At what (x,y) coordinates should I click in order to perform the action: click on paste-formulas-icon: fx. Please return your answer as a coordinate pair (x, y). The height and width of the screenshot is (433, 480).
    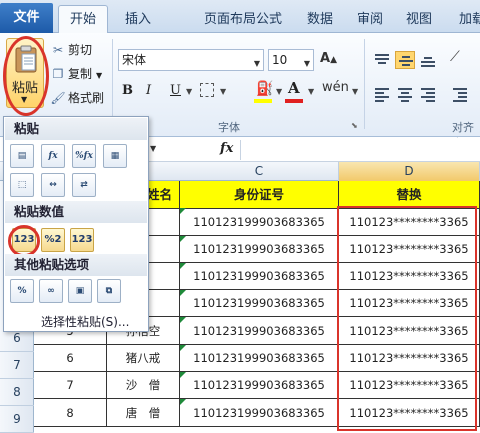
    Looking at the image, I should click on (53, 156).